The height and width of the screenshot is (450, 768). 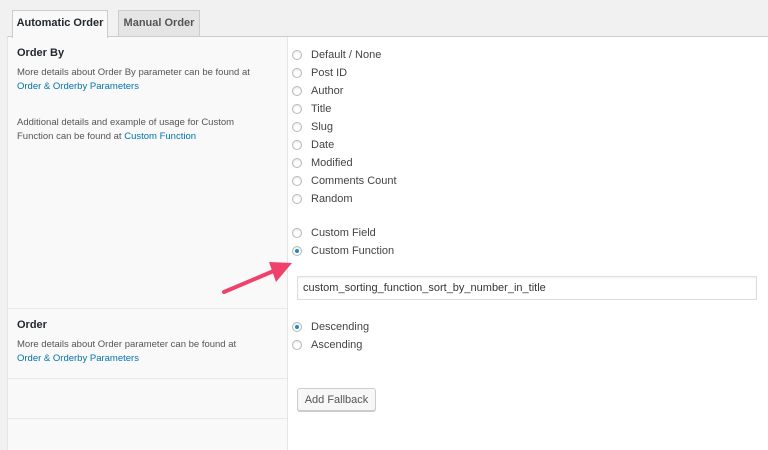 I want to click on tab-automatic-order: Automatic Order, so click(x=60, y=24).